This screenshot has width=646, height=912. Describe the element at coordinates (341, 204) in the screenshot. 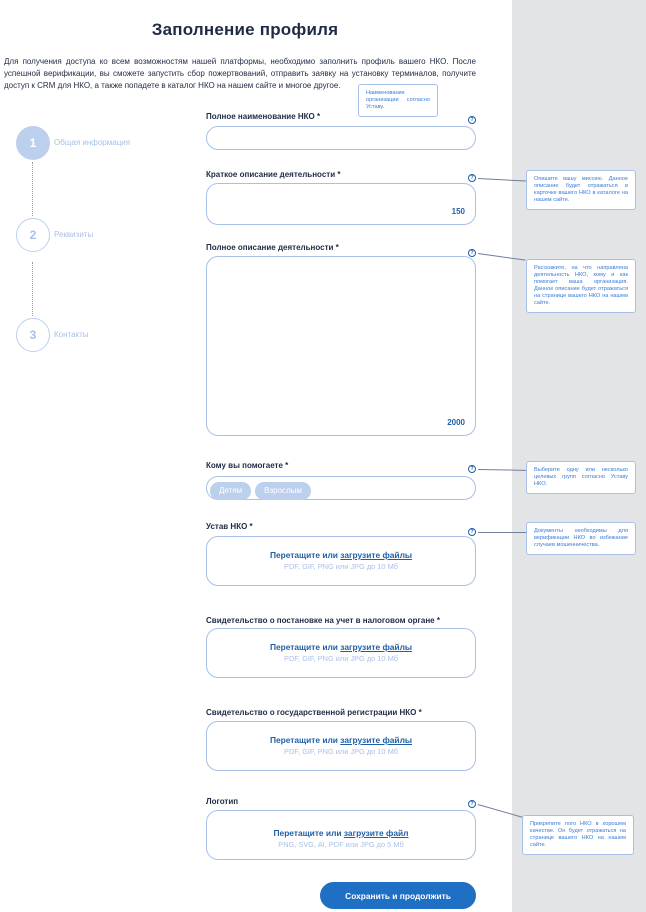

I see `short-desc-textarea: 150` at that location.